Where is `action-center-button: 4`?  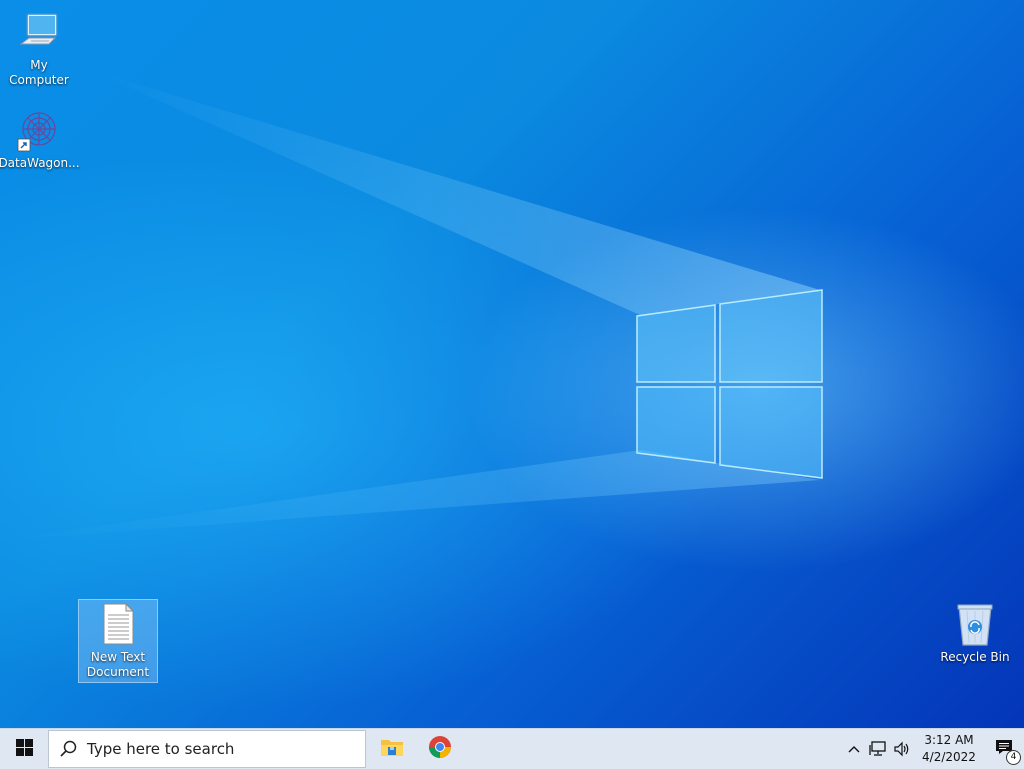 action-center-button: 4 is located at coordinates (1004, 749).